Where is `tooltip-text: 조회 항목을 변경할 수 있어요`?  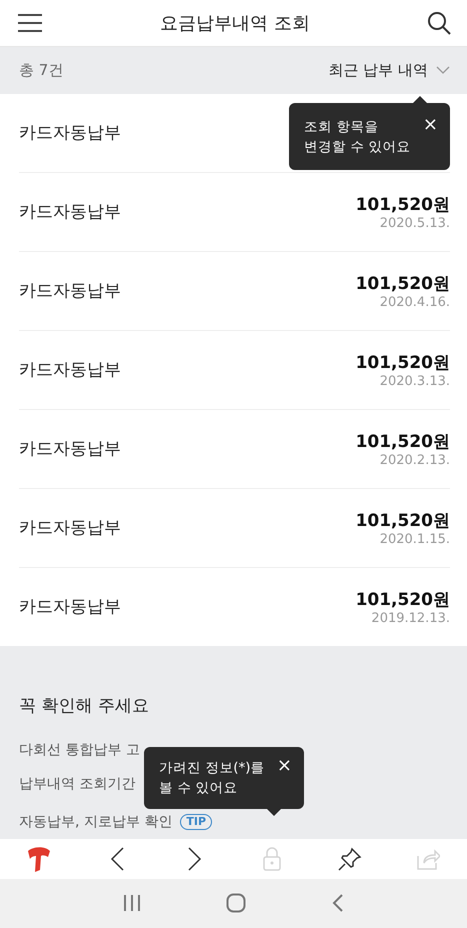
tooltip-text: 조회 항목을 변경할 수 있어요 is located at coordinates (357, 137).